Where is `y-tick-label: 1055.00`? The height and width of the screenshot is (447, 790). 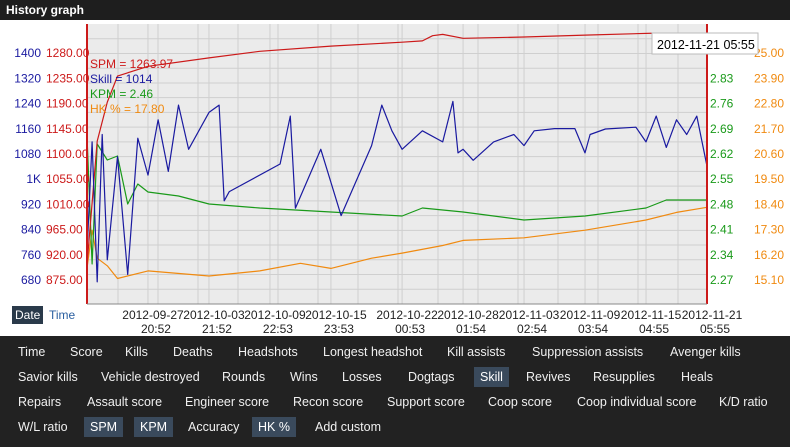
y-tick-label: 1055.00 is located at coordinates (68, 179).